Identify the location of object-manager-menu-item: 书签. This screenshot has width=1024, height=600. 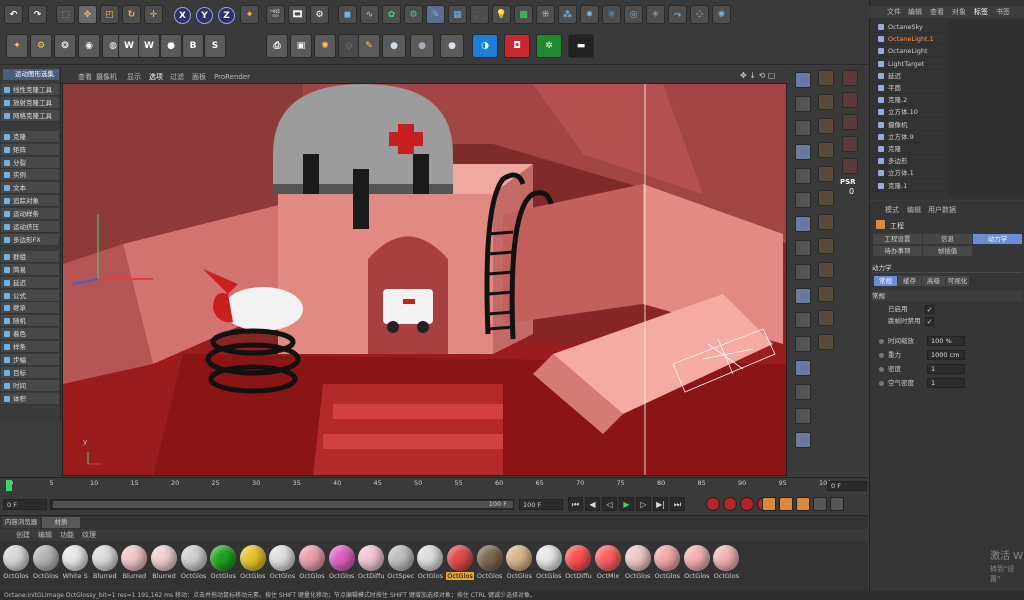
(1003, 12).